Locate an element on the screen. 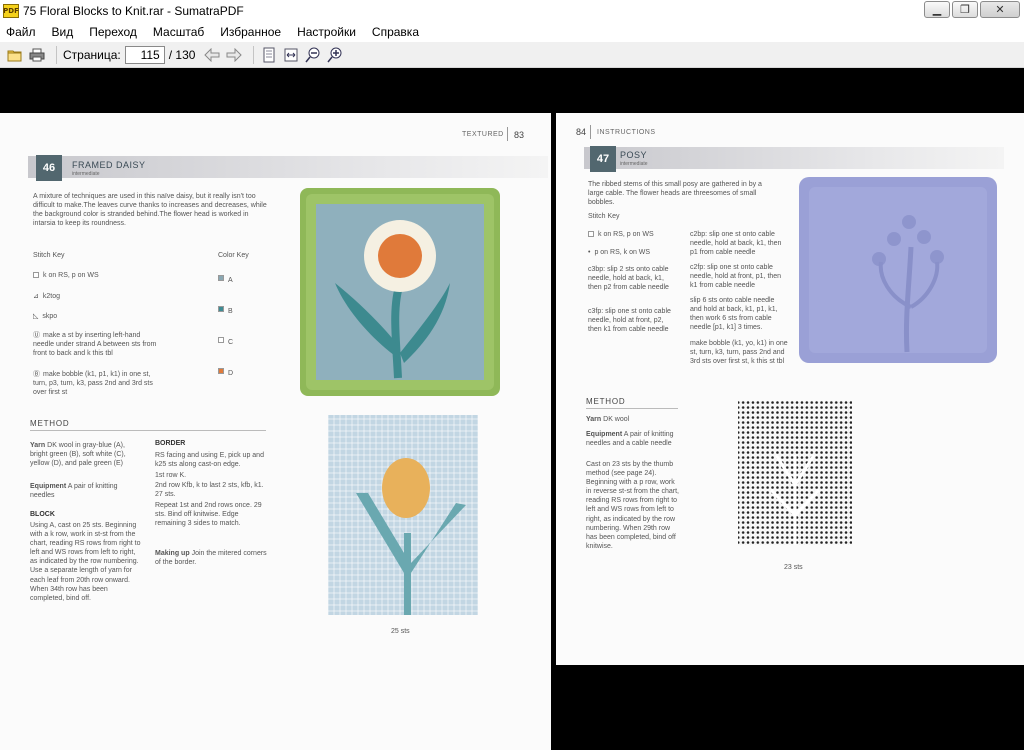 The width and height of the screenshot is (1024, 750). forward-arrow-icon is located at coordinates (234, 55).